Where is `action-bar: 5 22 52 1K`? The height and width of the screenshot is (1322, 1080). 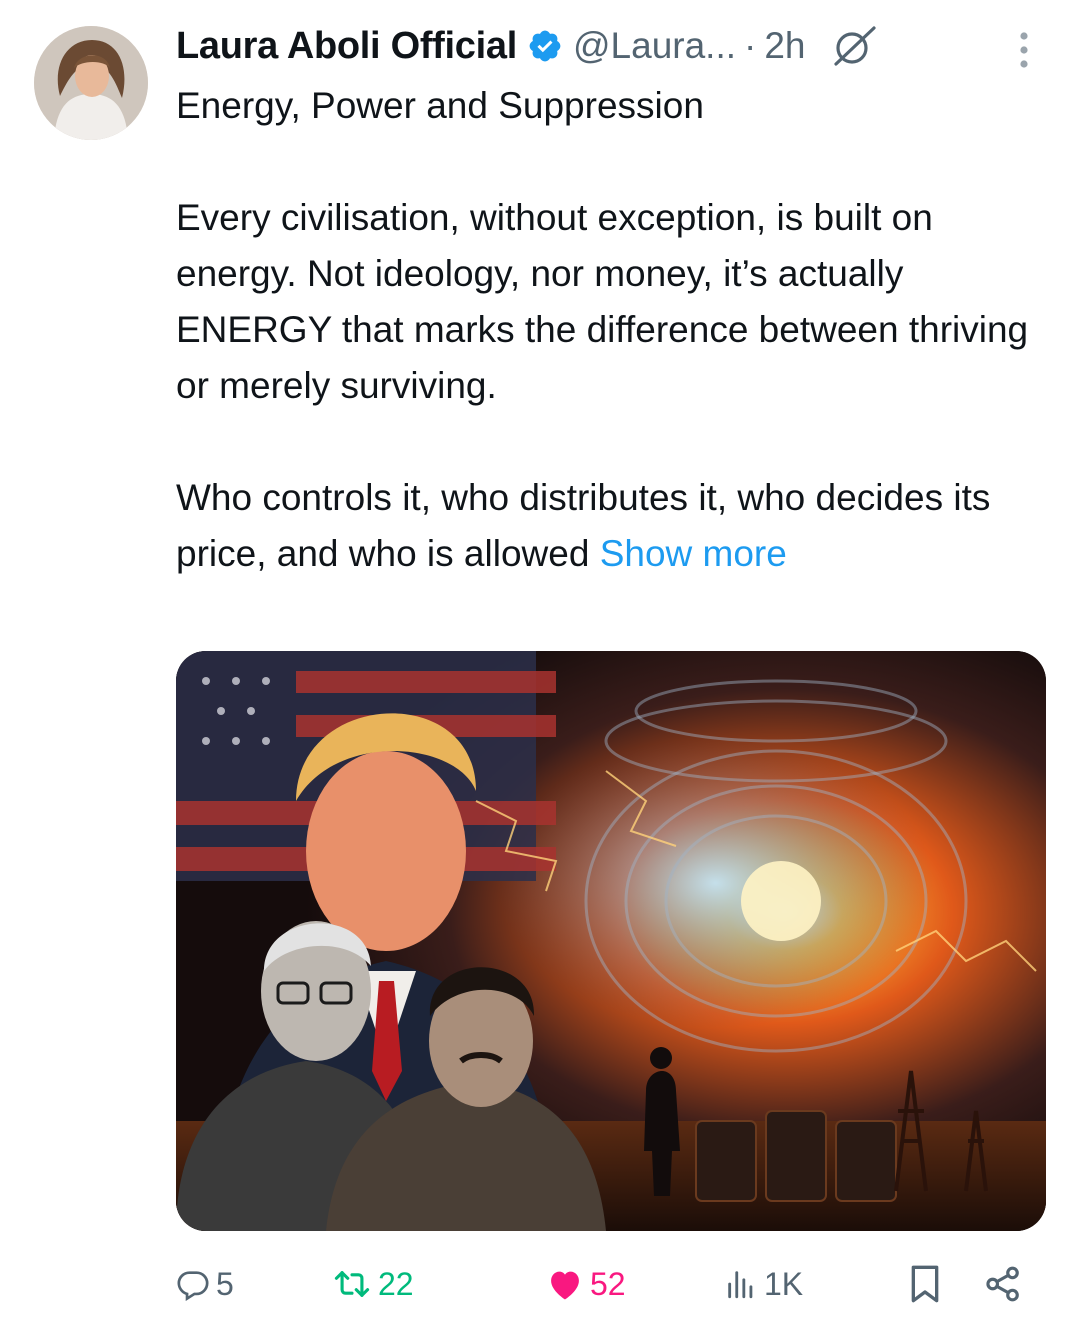 action-bar: 5 22 52 1K is located at coordinates (606, 1284).